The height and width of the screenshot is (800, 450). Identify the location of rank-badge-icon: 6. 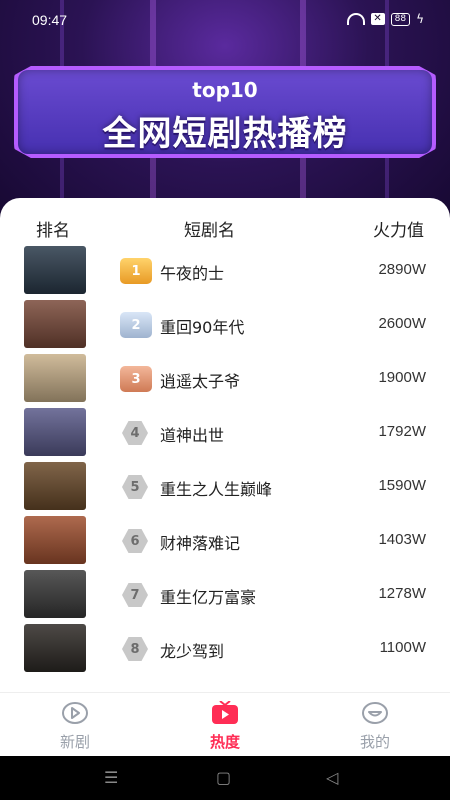
(135, 541).